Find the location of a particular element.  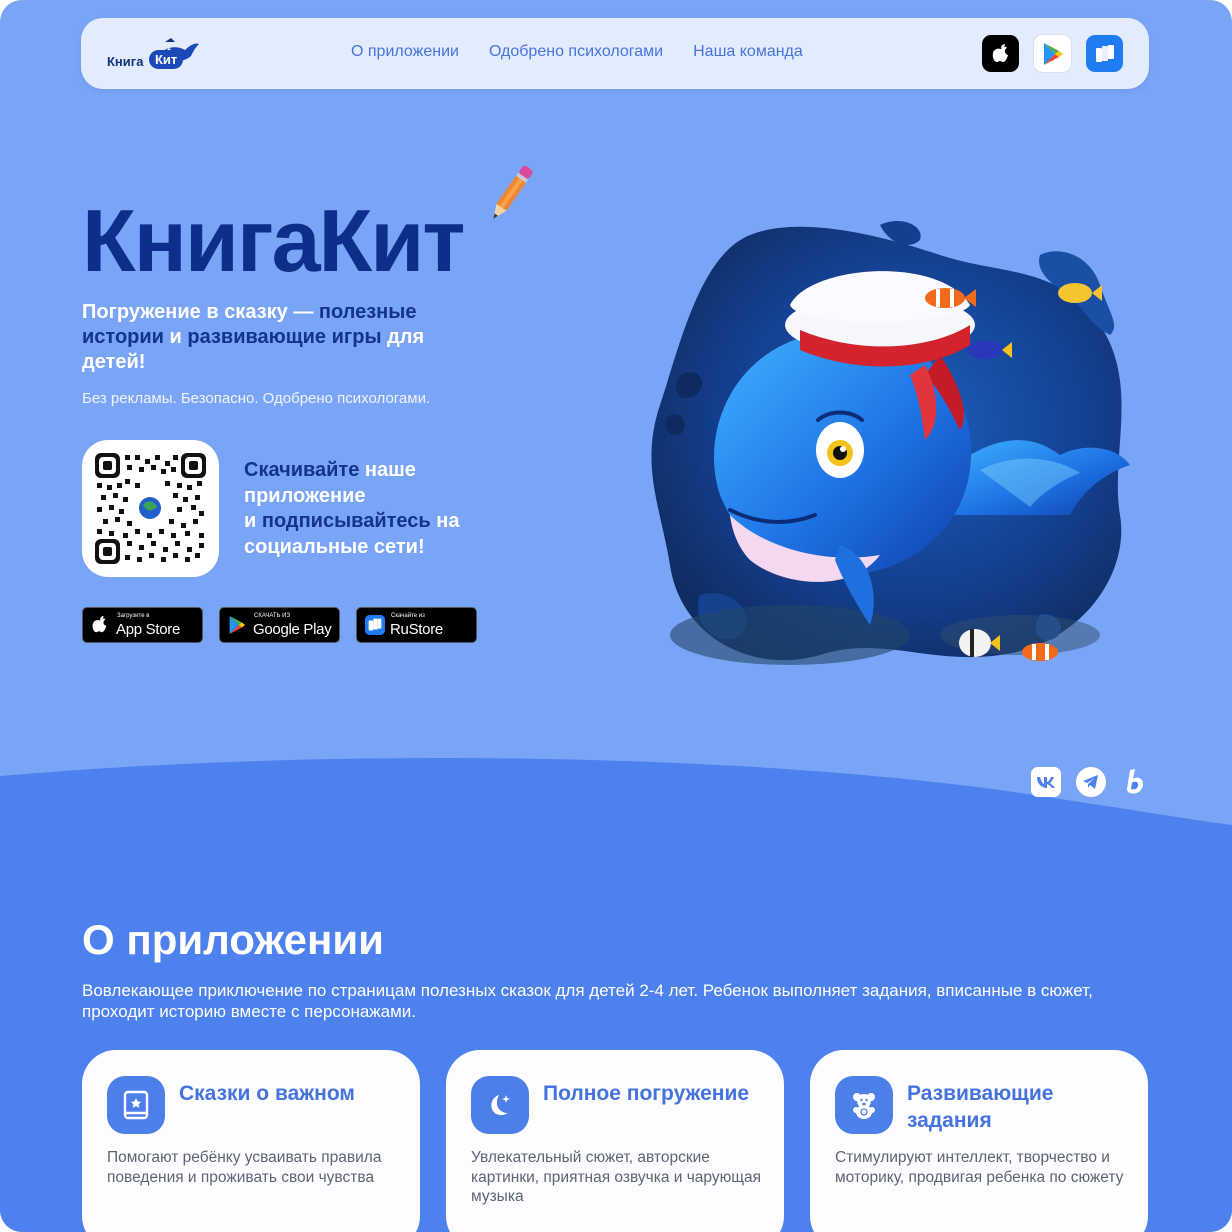

nav-link-team: Наша команда is located at coordinates (748, 52).